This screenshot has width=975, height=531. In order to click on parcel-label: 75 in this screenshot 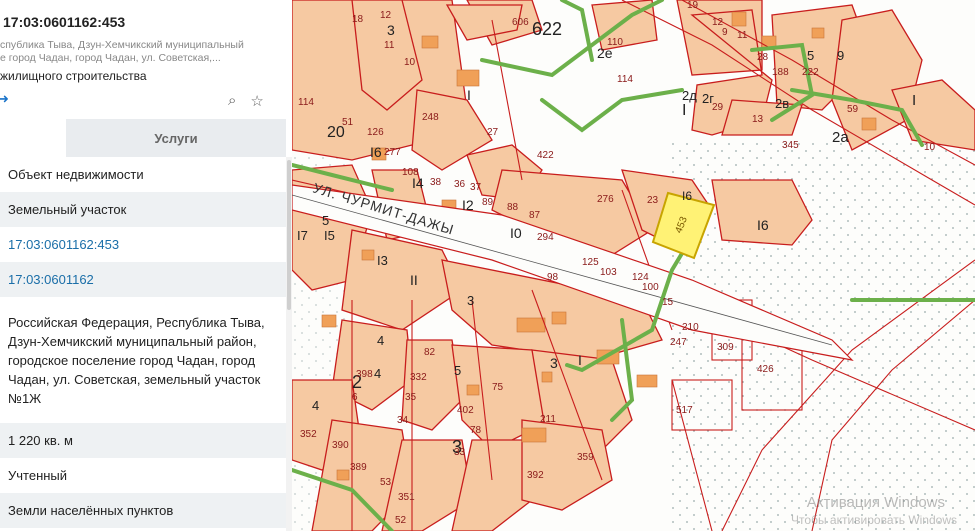, I will do `click(498, 387)`.